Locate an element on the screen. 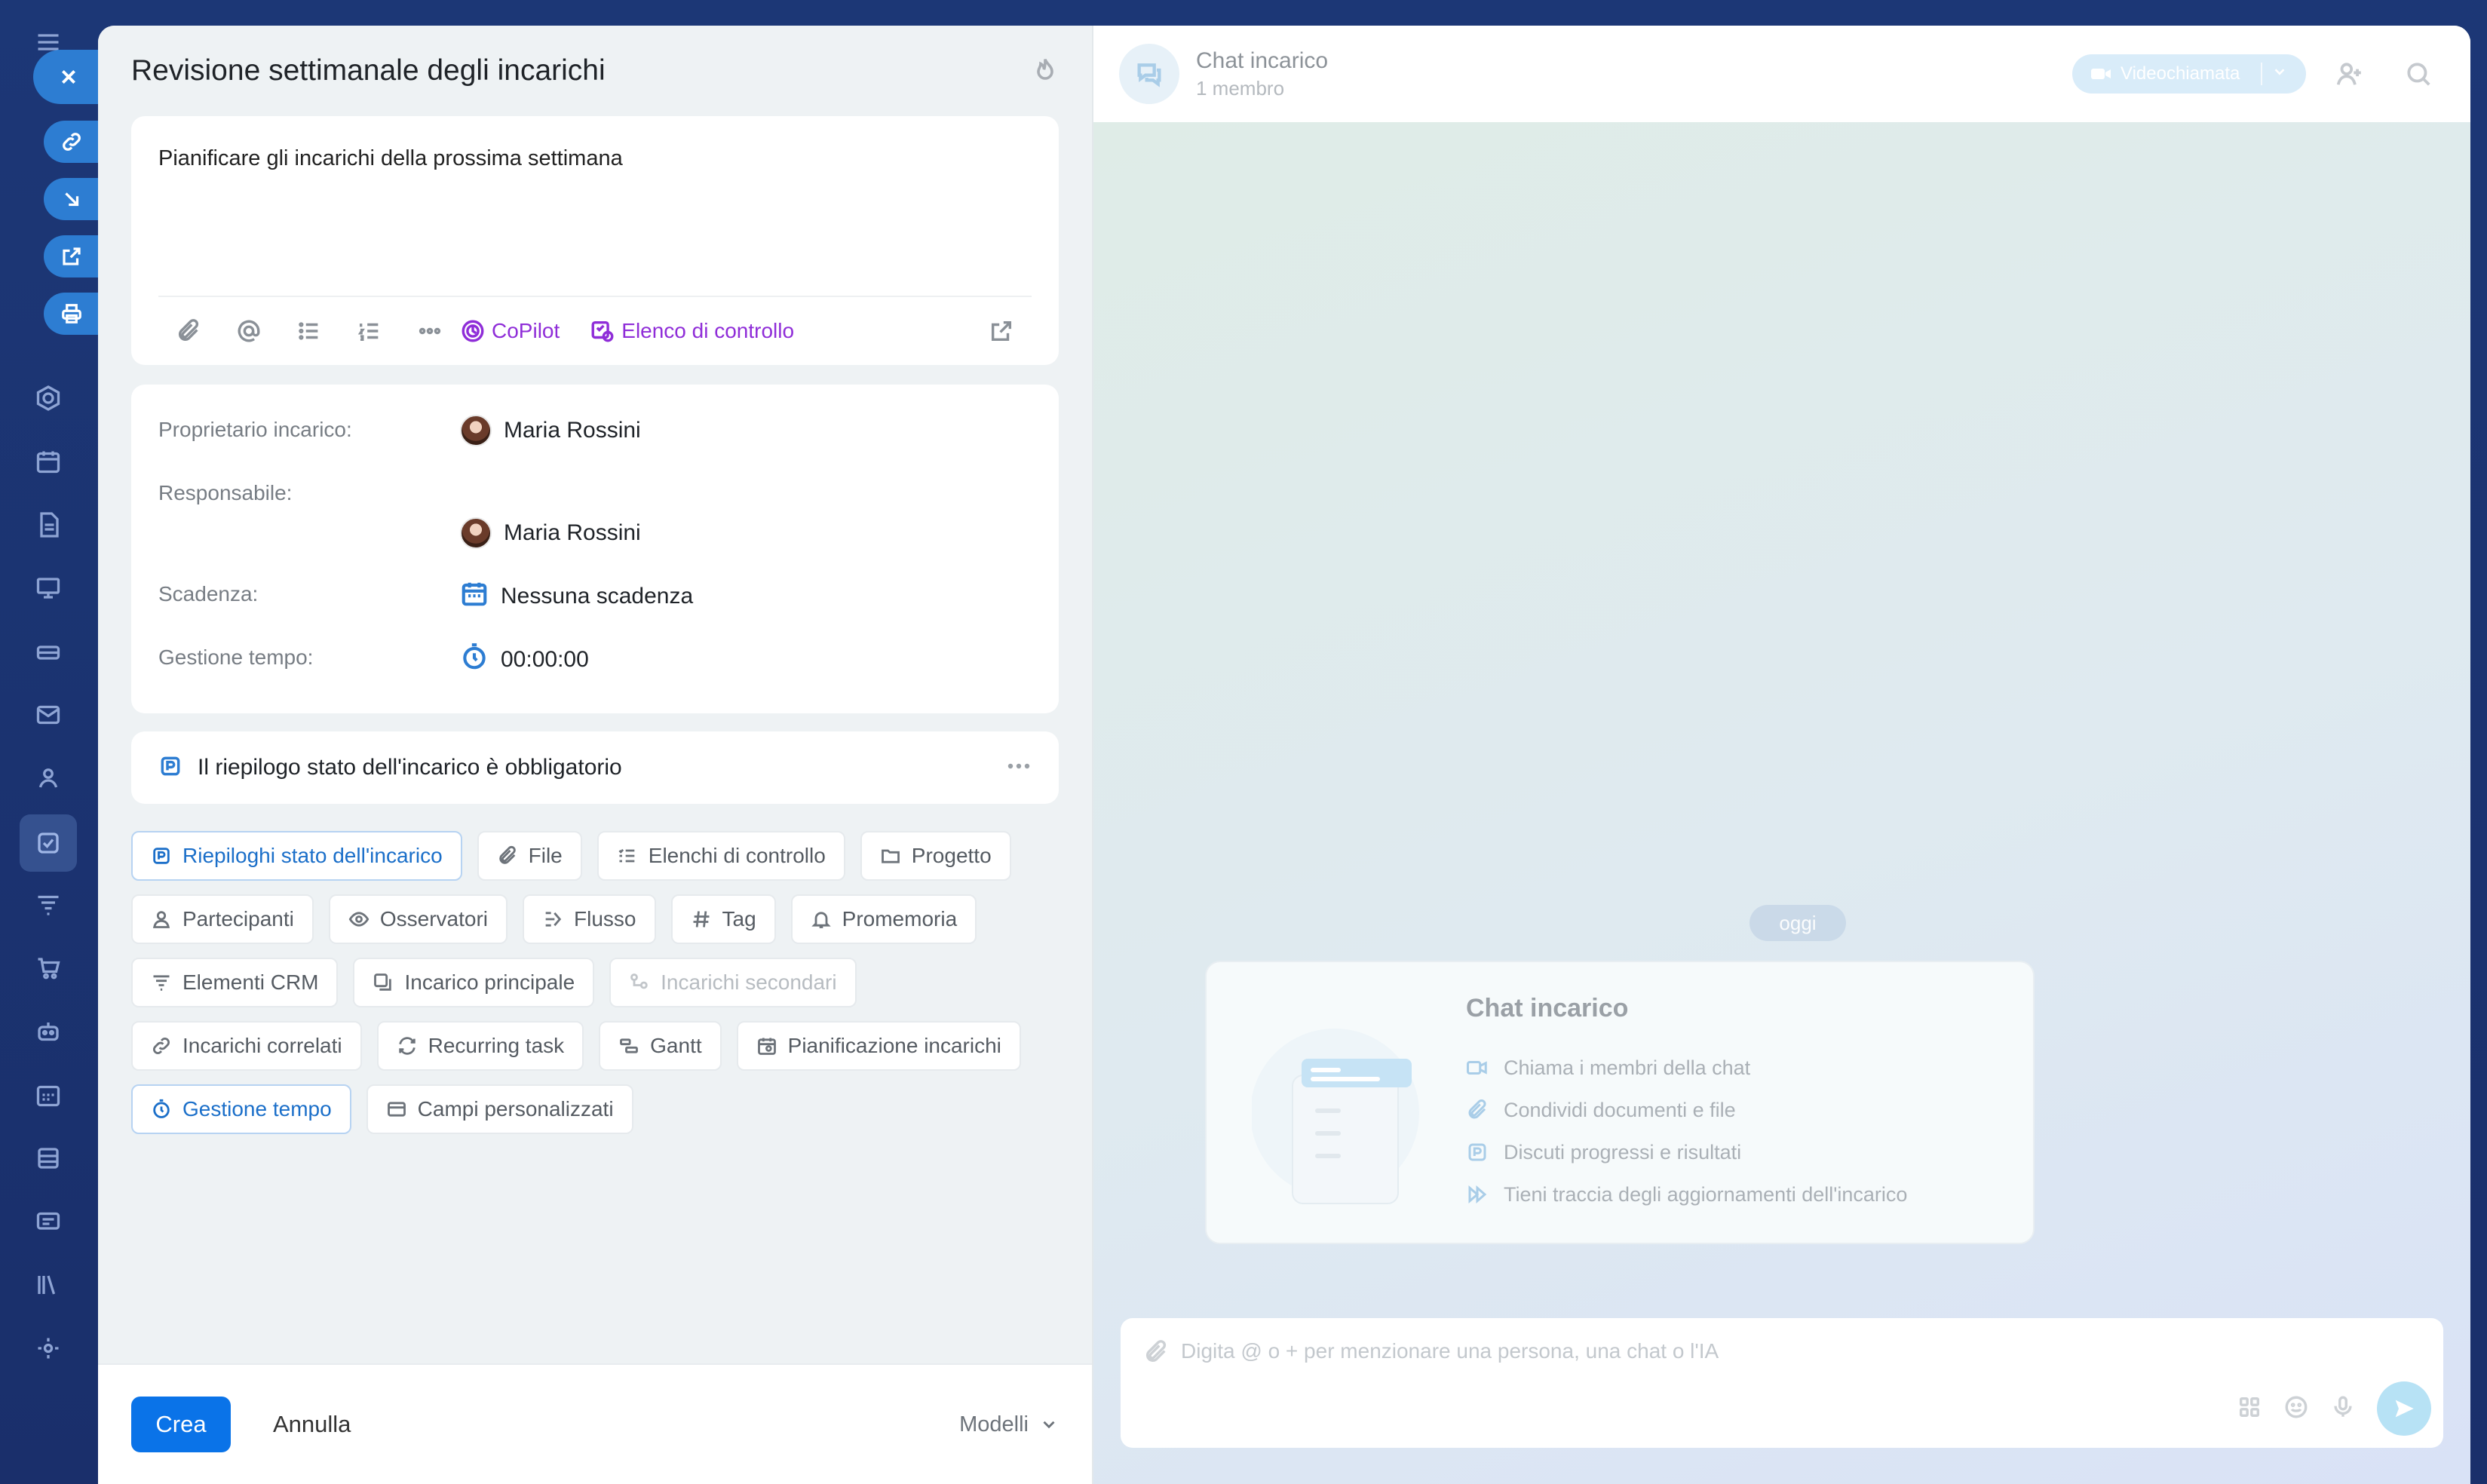  settings-icon is located at coordinates (48, 1348).